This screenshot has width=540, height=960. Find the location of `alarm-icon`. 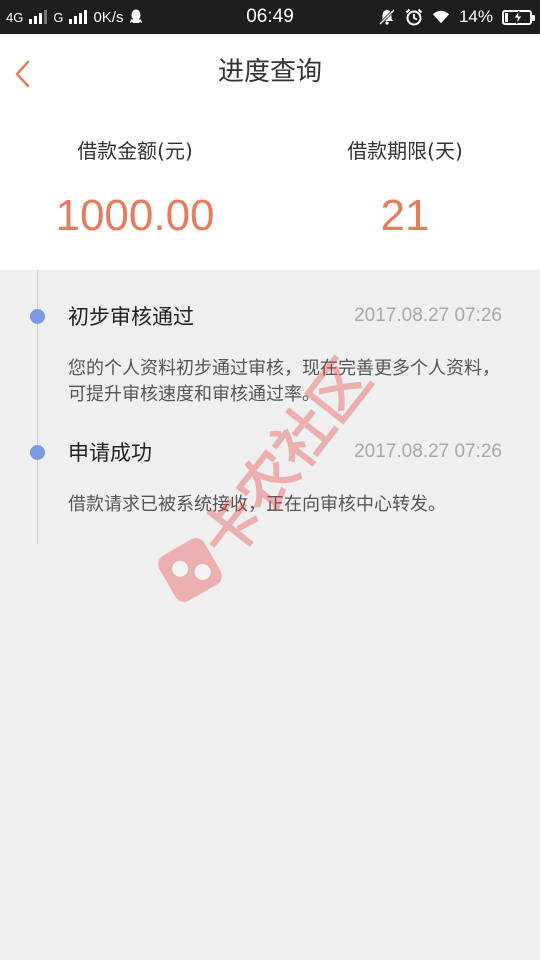

alarm-icon is located at coordinates (414, 17).